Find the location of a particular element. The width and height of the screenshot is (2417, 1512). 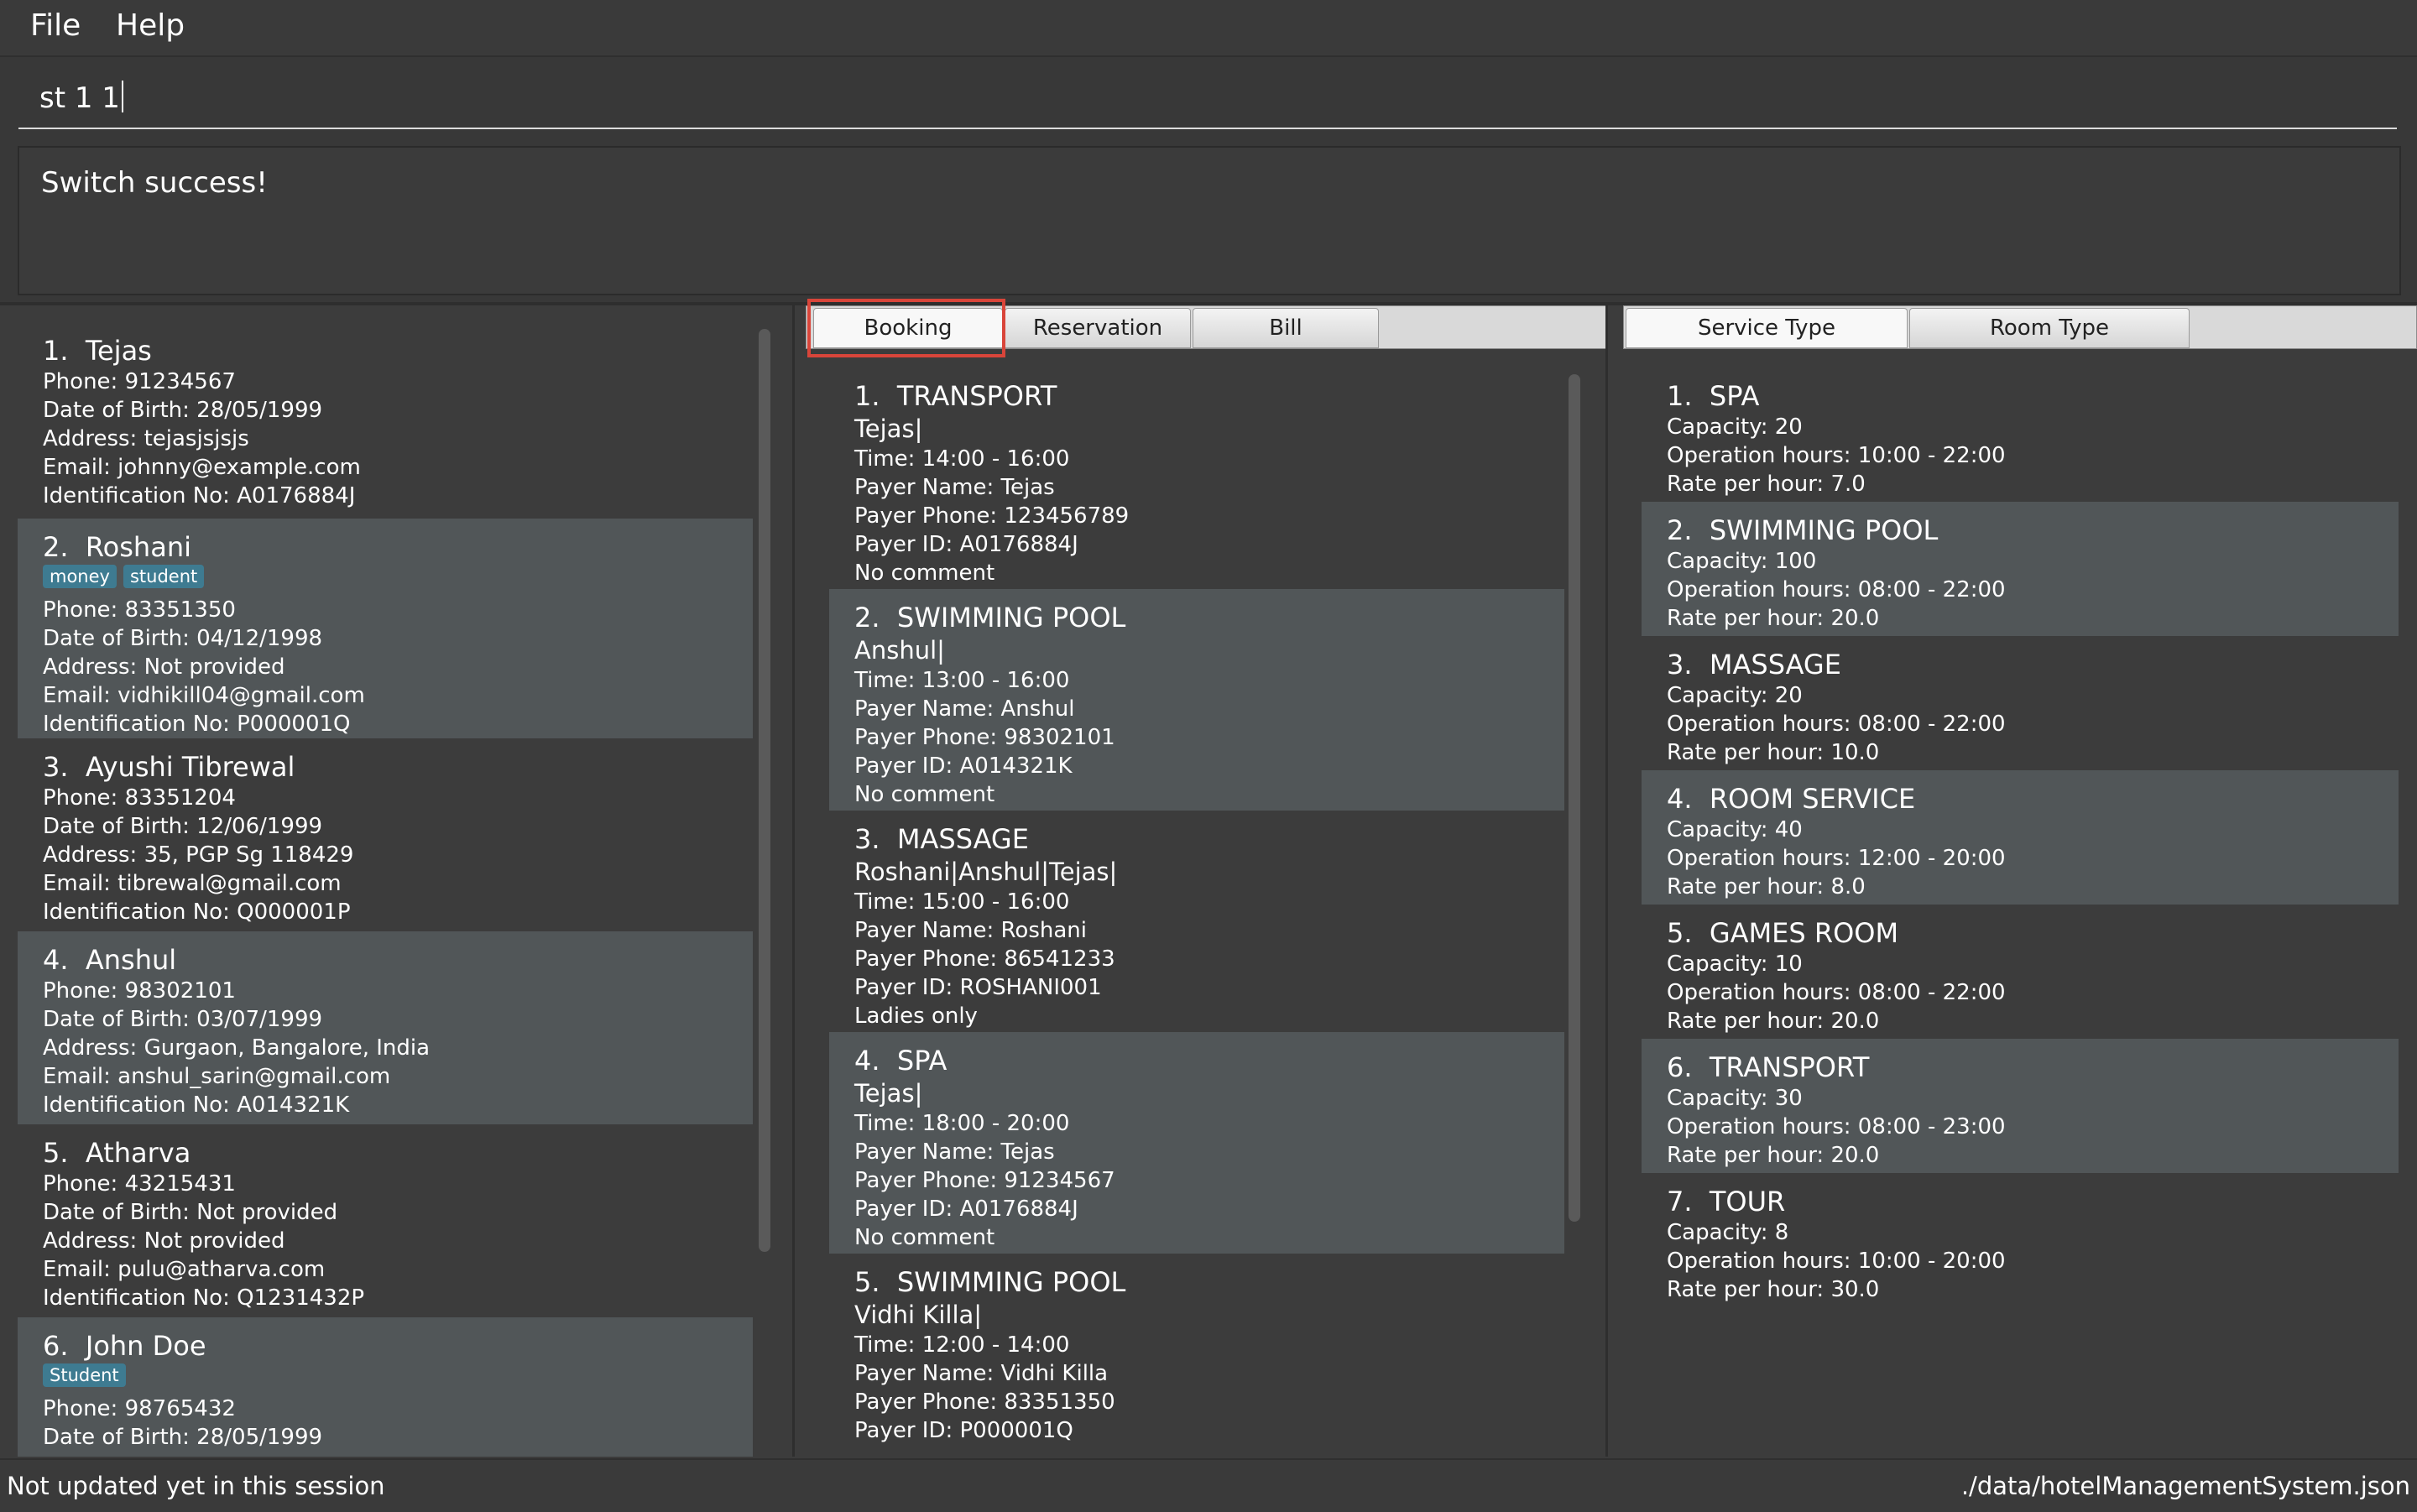

booking-payer-name: Payer Name: Vidhi Killa is located at coordinates (981, 1373).